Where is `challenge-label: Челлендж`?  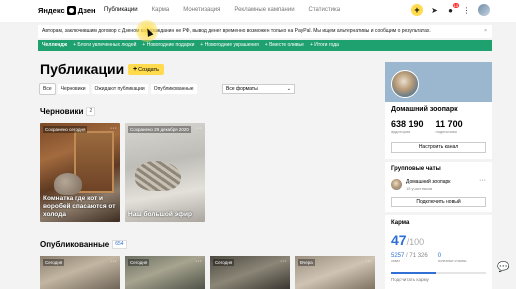 challenge-label: Челлендж is located at coordinates (55, 45).